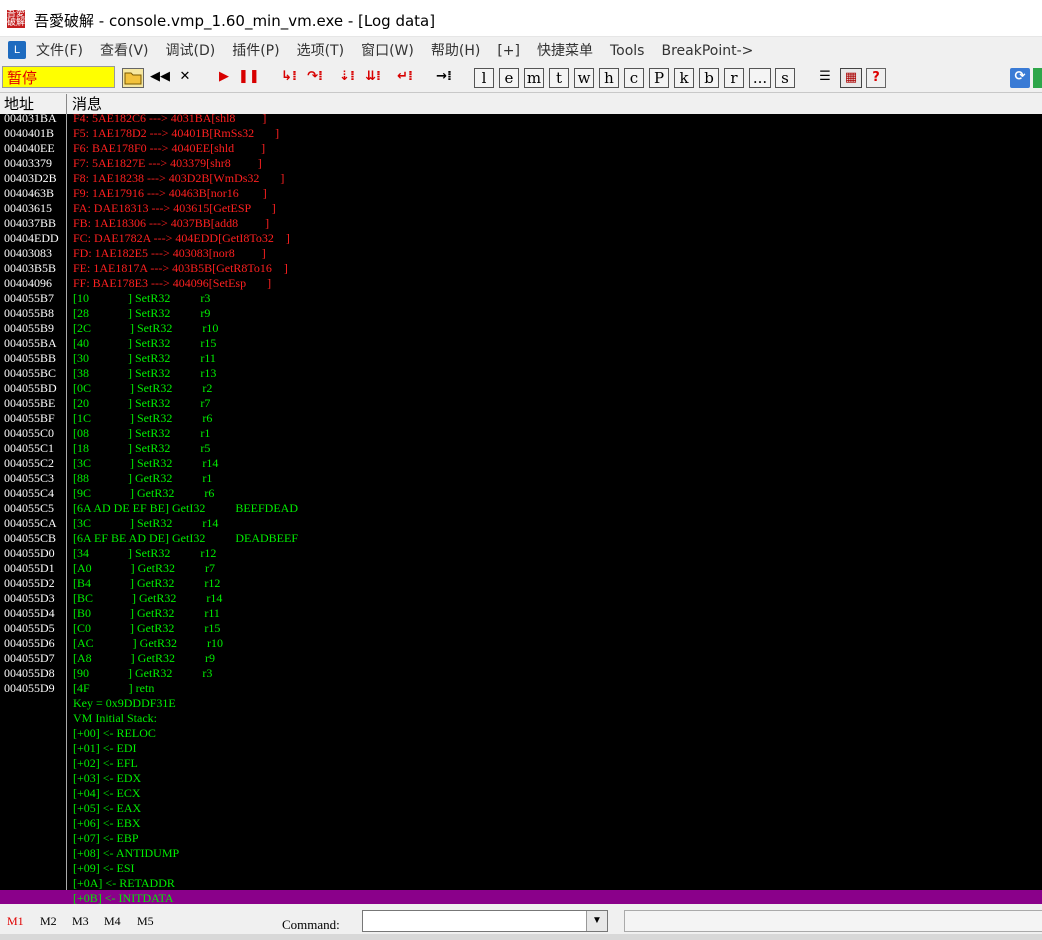  I want to click on patches-button: P, so click(659, 78).